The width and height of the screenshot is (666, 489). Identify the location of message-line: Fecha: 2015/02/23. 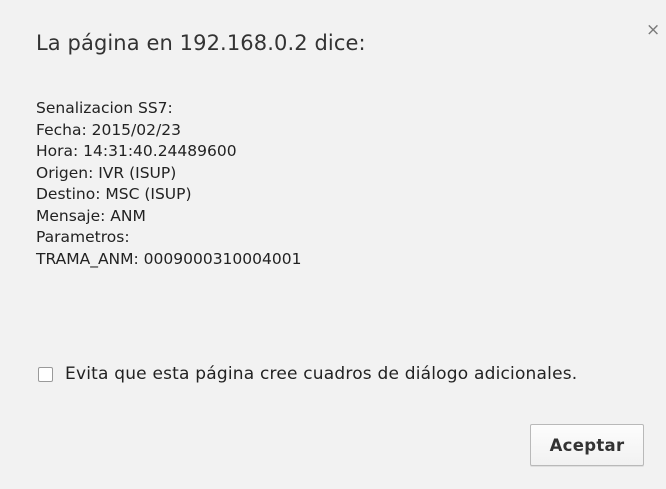
(108, 129).